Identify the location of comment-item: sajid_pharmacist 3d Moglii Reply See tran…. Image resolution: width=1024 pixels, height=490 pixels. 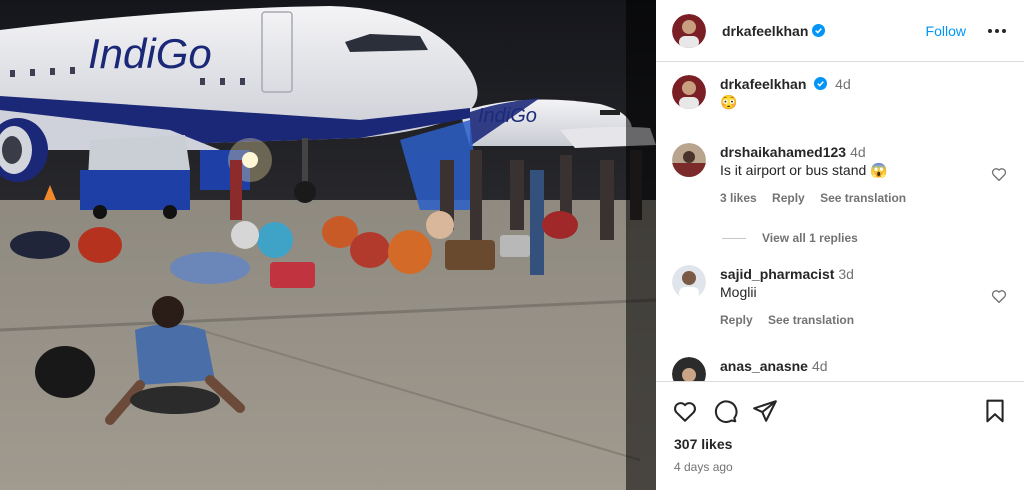
(840, 297).